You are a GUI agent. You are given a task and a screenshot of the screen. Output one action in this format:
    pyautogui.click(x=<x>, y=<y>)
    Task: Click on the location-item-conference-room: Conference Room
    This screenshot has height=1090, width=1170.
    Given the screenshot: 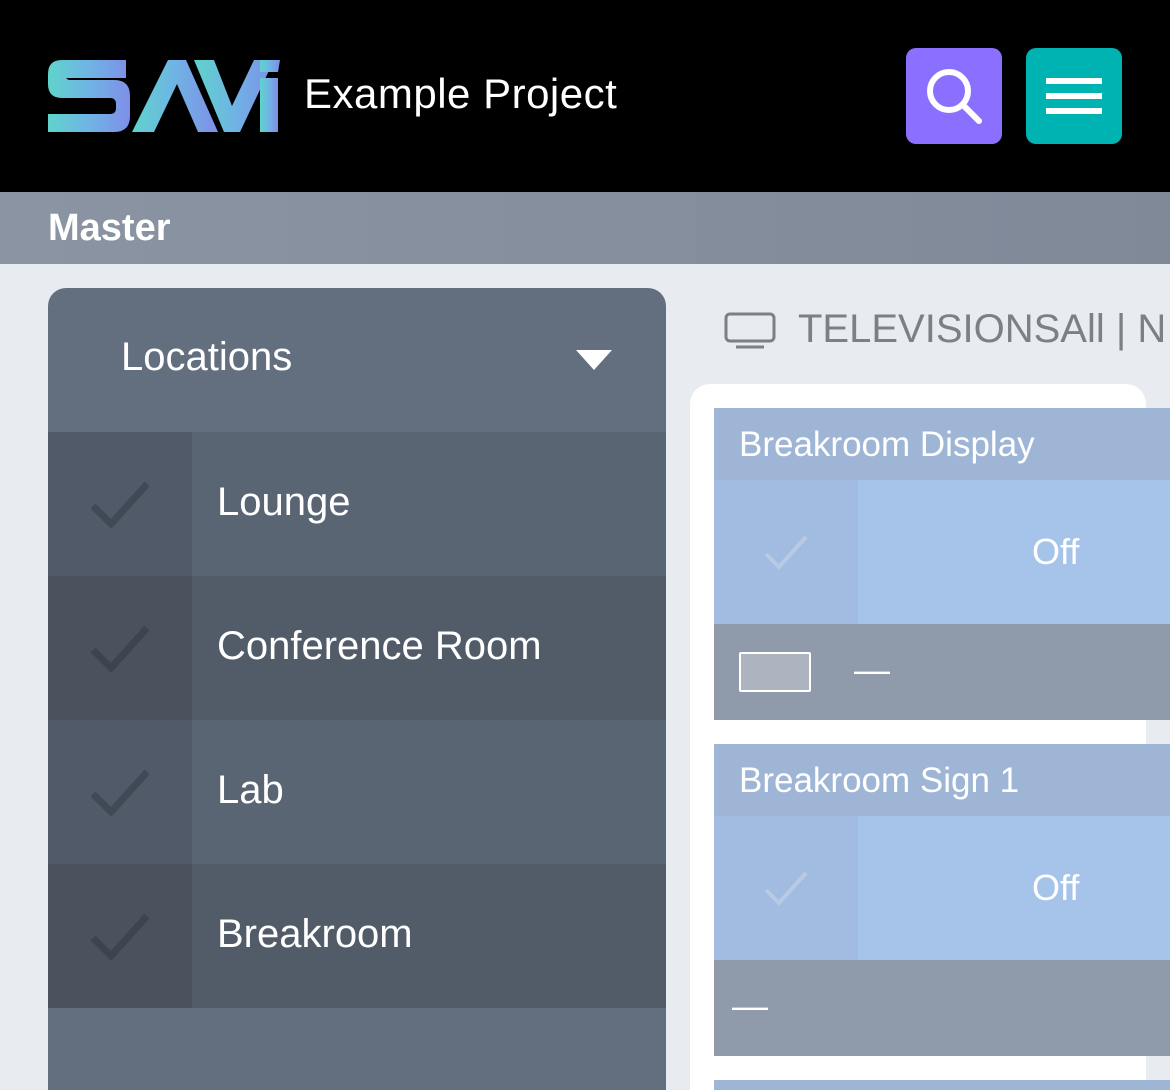 What is the action you would take?
    pyautogui.click(x=357, y=648)
    